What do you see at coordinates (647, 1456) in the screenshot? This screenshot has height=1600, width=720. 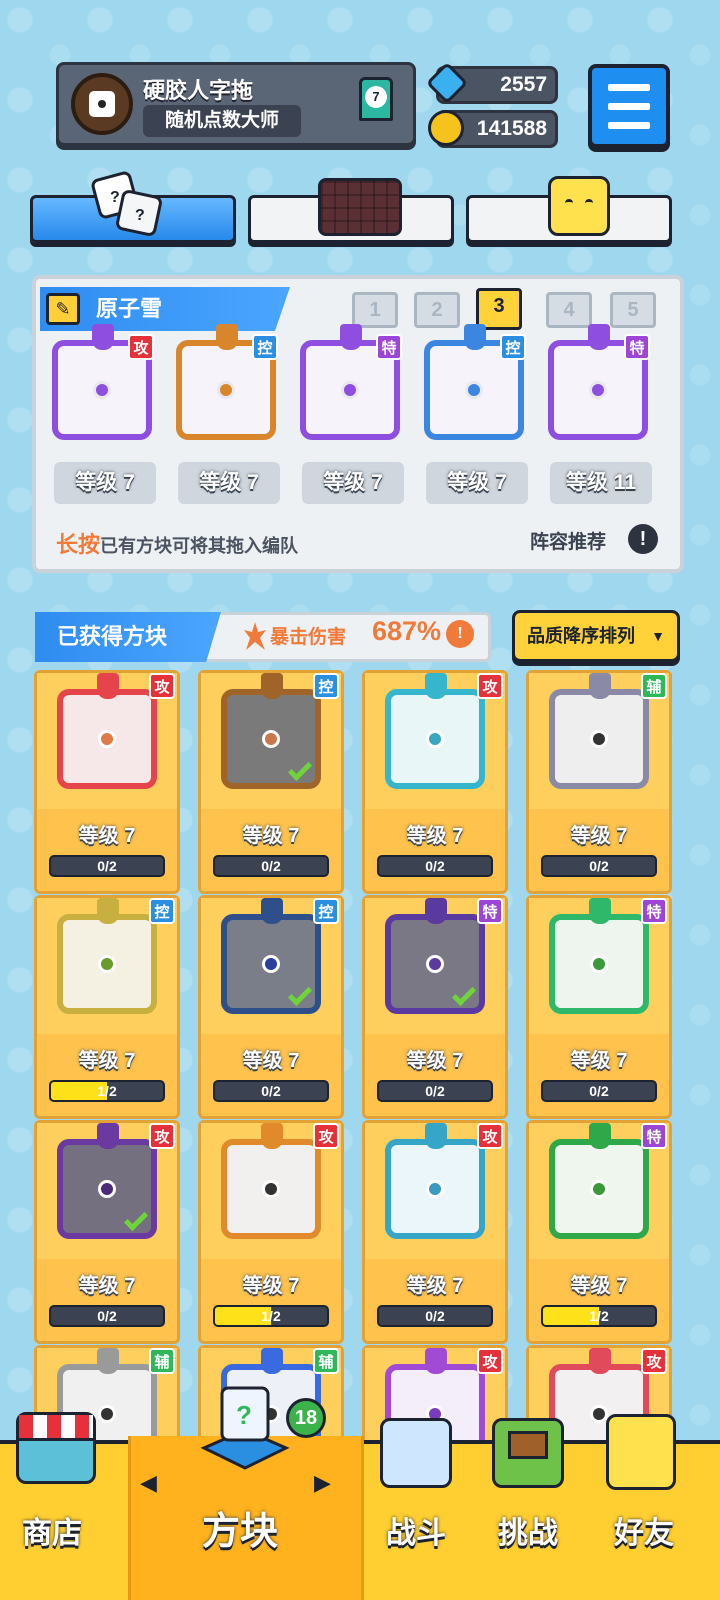 I see `nav-friends` at bounding box center [647, 1456].